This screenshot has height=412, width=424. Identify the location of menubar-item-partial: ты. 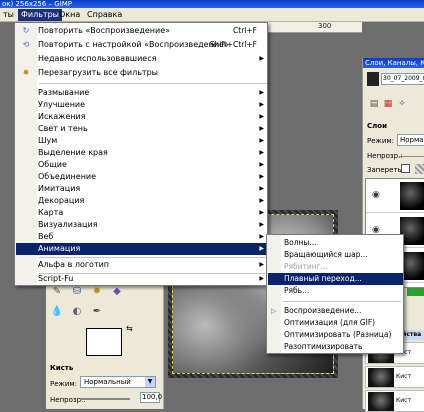
(8, 15).